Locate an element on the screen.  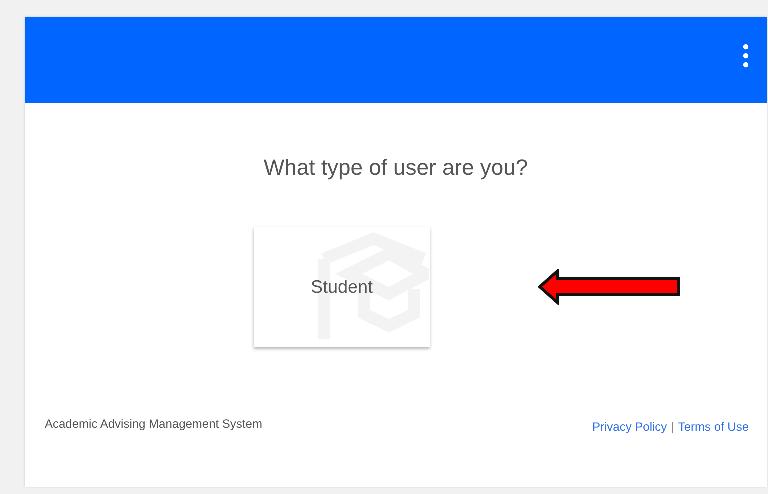
user-type-card: Student is located at coordinates (342, 287).